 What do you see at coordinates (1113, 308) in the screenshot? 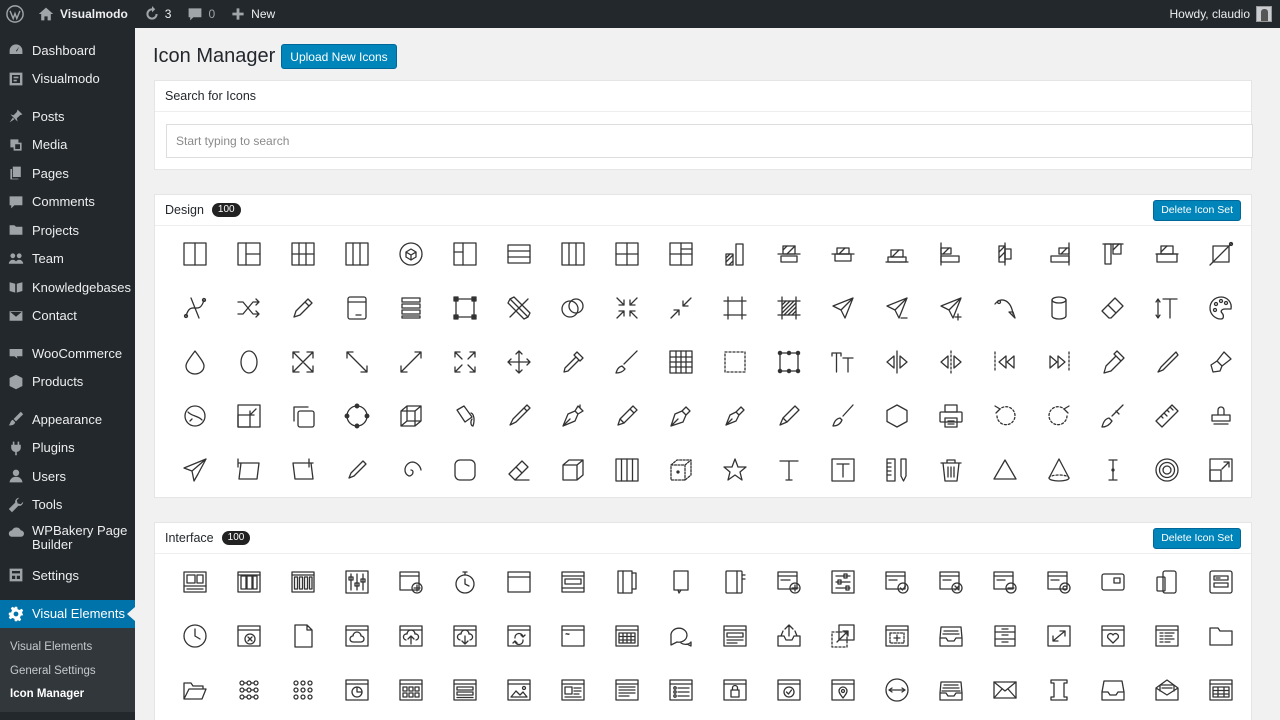
I see `eraser-icon` at bounding box center [1113, 308].